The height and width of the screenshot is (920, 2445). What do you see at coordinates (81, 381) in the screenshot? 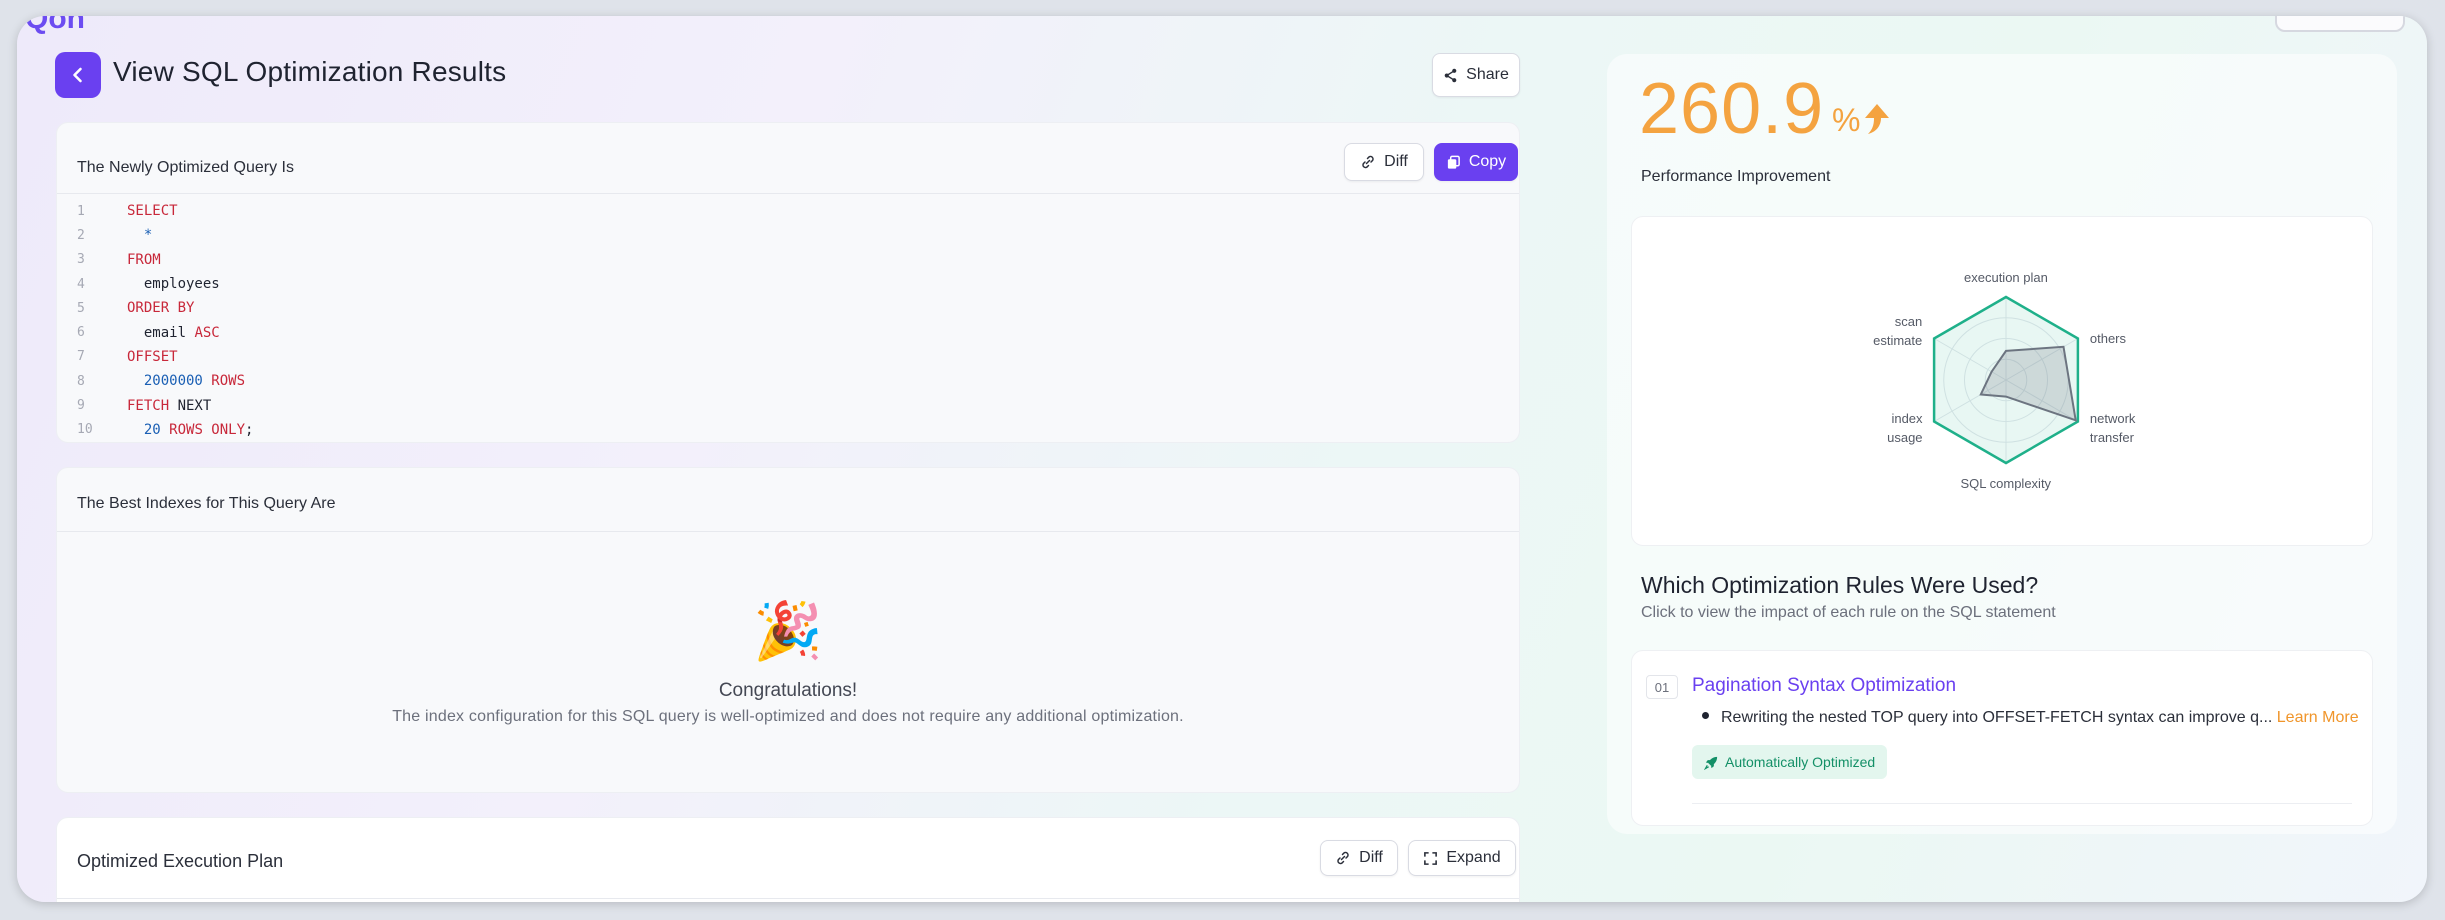
I see `line-number: 8` at bounding box center [81, 381].